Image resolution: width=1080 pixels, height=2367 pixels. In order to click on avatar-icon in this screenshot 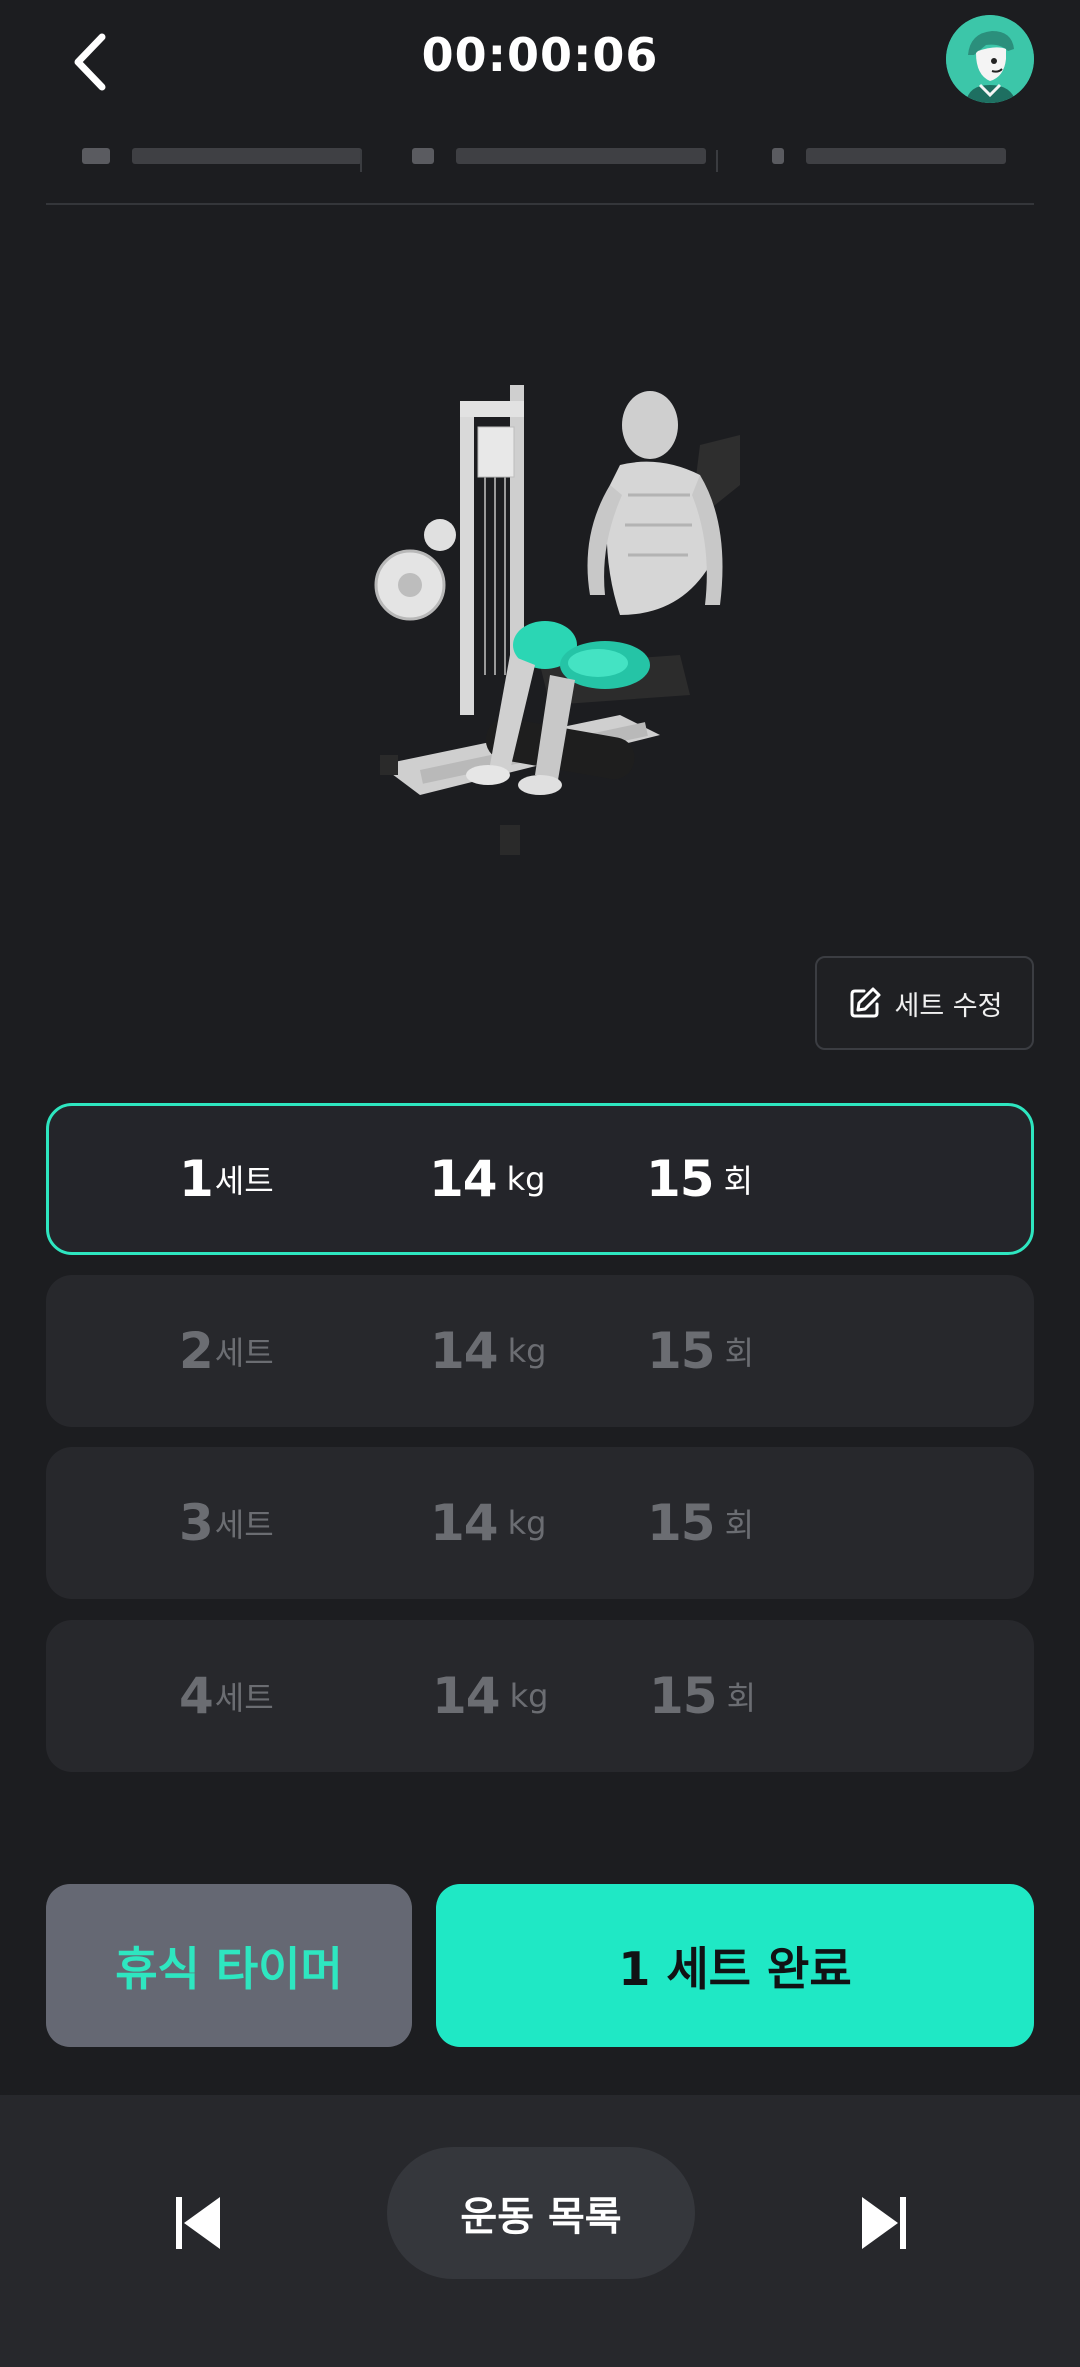, I will do `click(990, 59)`.